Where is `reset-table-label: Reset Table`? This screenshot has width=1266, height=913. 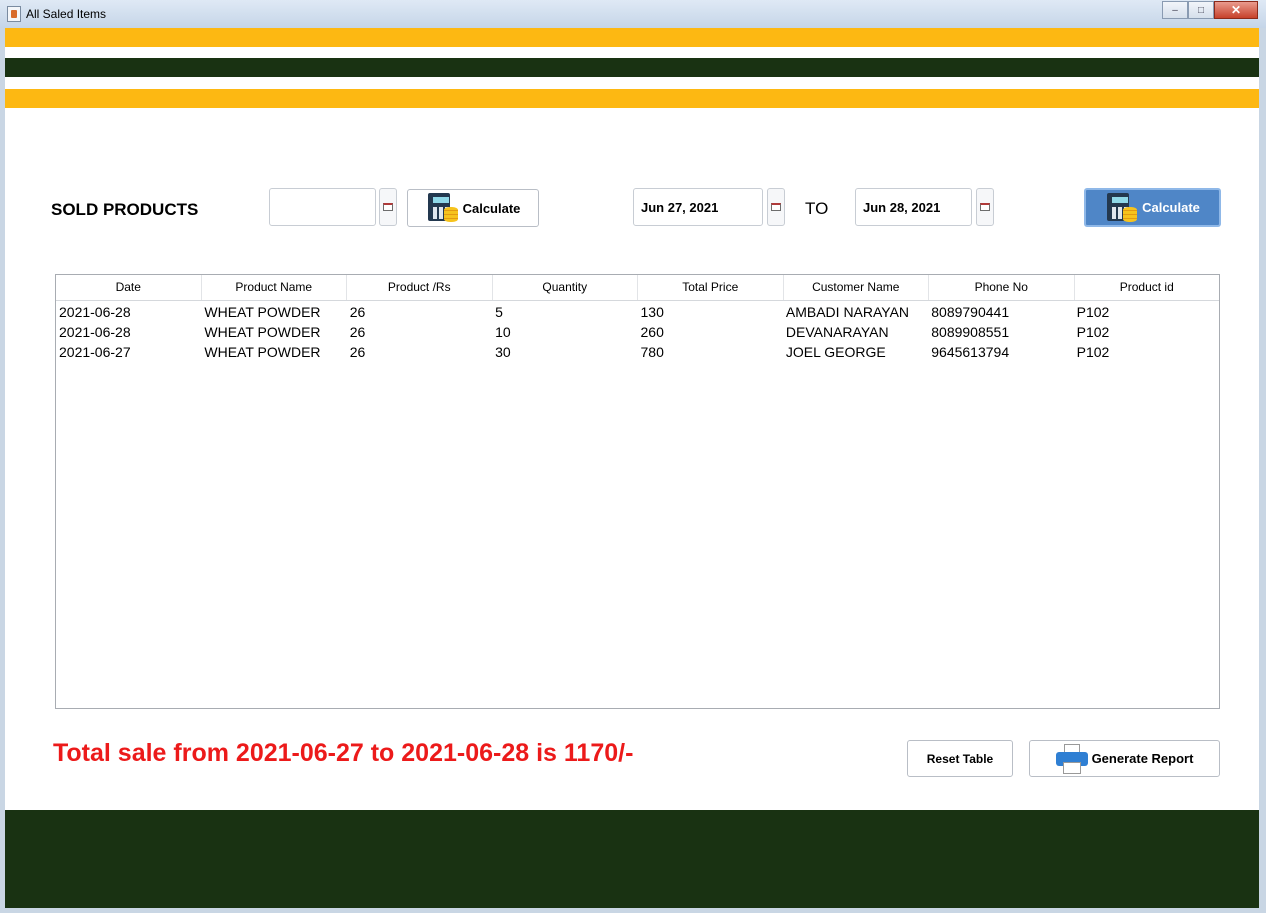 reset-table-label: Reset Table is located at coordinates (960, 758).